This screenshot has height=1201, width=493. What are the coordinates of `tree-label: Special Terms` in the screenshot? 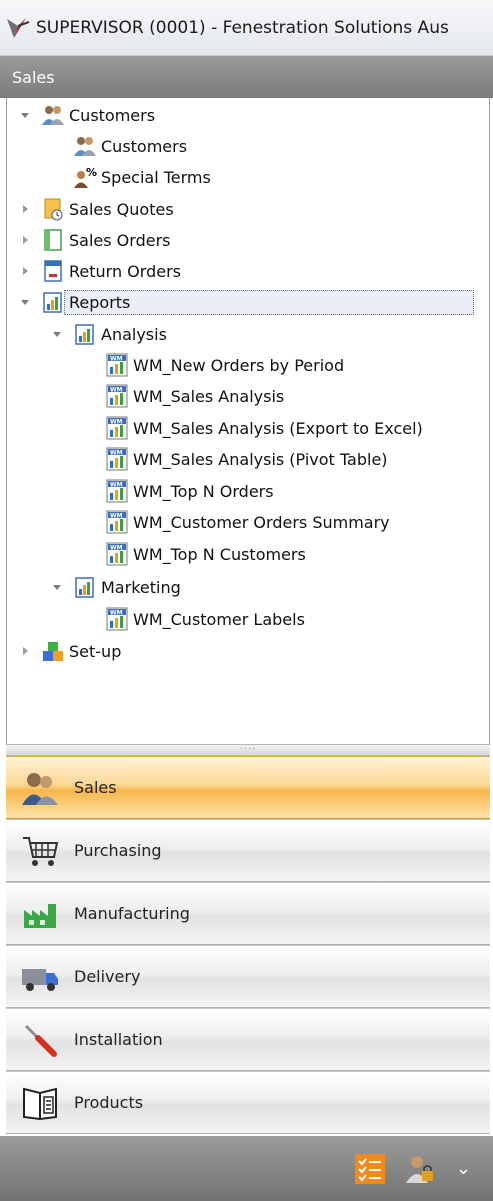 It's located at (156, 177).